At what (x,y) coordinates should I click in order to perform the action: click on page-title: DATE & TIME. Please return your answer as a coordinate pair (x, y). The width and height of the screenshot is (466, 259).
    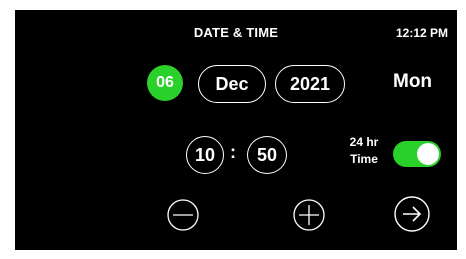
    Looking at the image, I should click on (236, 32).